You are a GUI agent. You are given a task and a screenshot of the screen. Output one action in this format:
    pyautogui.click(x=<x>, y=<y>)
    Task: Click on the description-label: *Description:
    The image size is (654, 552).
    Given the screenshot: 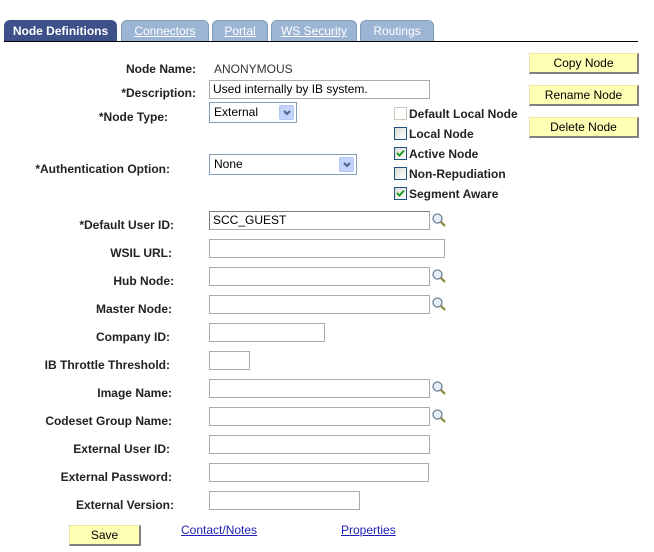 What is the action you would take?
    pyautogui.click(x=158, y=93)
    